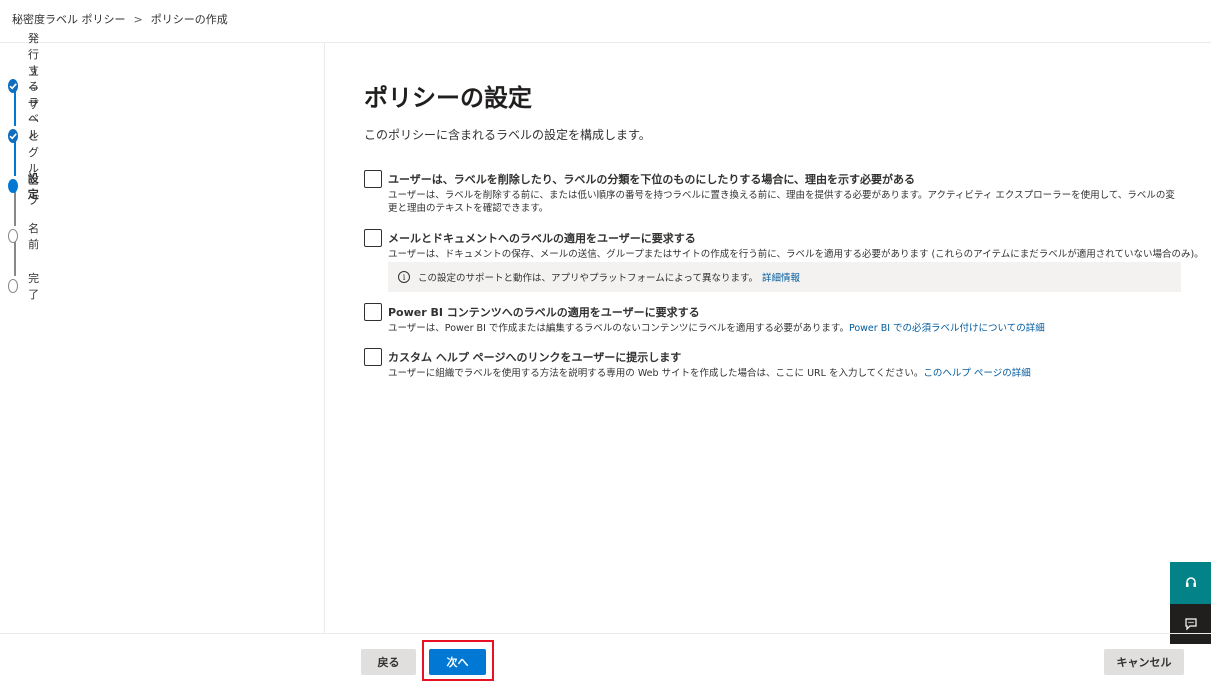 This screenshot has width=1211, height=682. Describe the element at coordinates (507, 135) in the screenshot. I see `page-description: このポリシーに含まれるラベルの設定を構成します。` at that location.